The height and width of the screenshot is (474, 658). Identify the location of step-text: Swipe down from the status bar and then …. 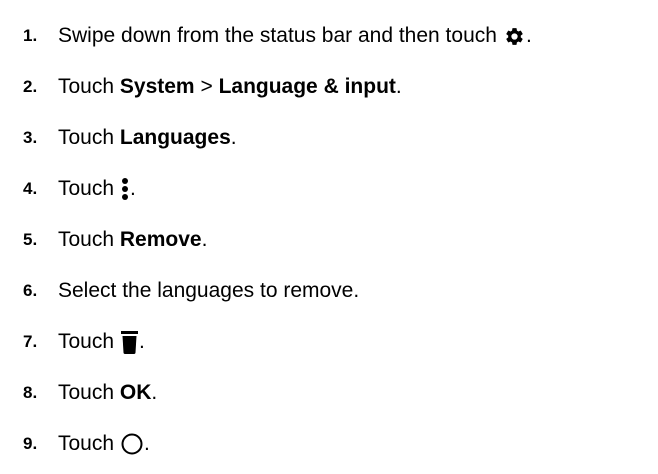
(277, 35).